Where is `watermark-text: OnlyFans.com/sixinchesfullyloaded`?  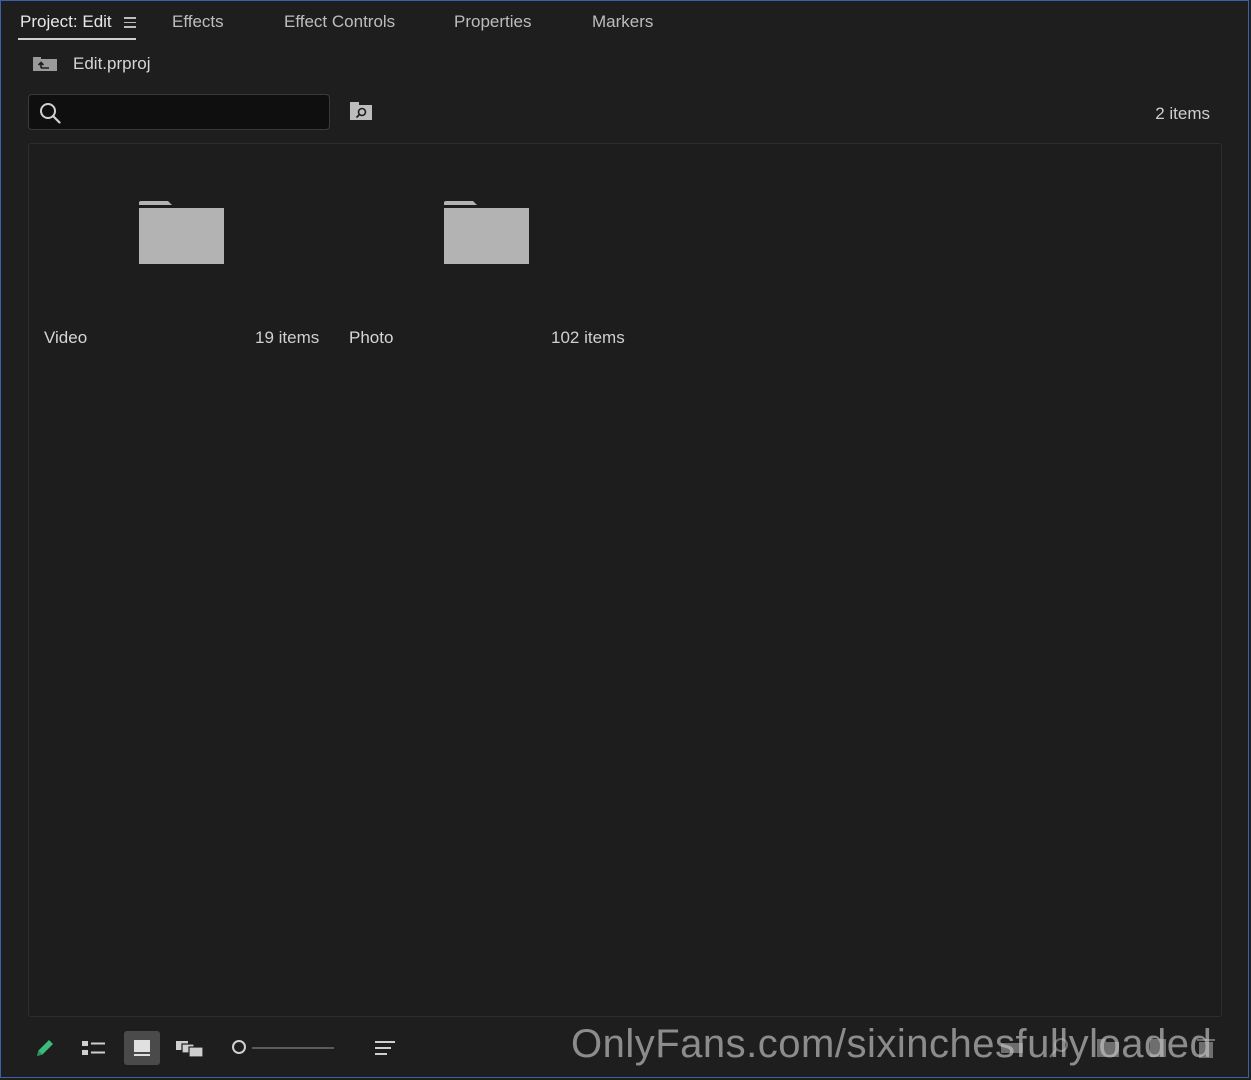
watermark-text: OnlyFans.com/sixinchesfullyloaded is located at coordinates (892, 1044).